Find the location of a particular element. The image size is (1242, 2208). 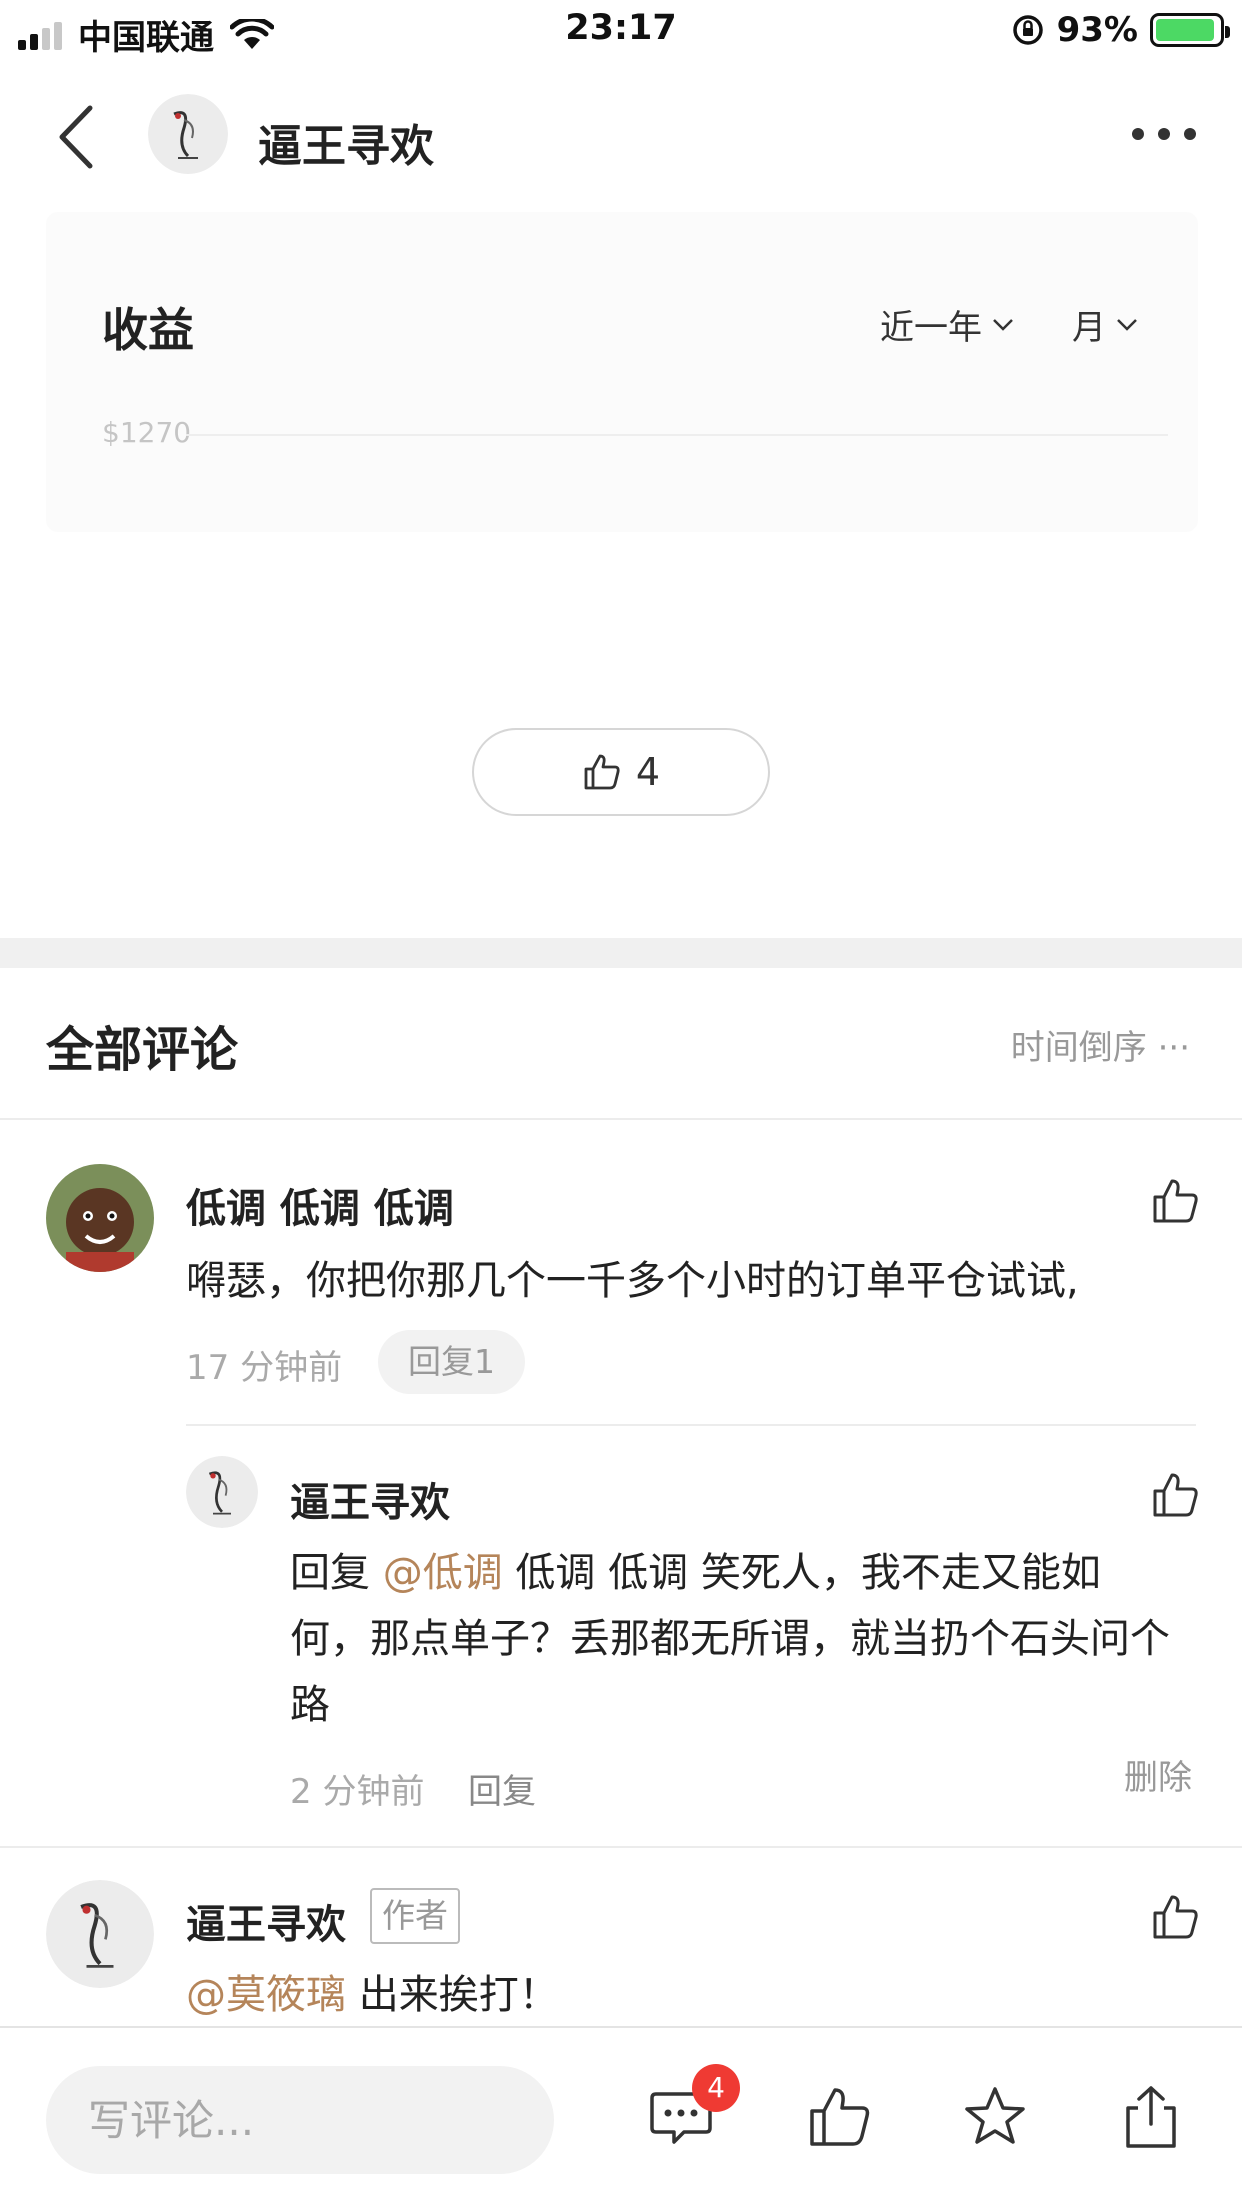

battery-icon is located at coordinates (1190, 30).